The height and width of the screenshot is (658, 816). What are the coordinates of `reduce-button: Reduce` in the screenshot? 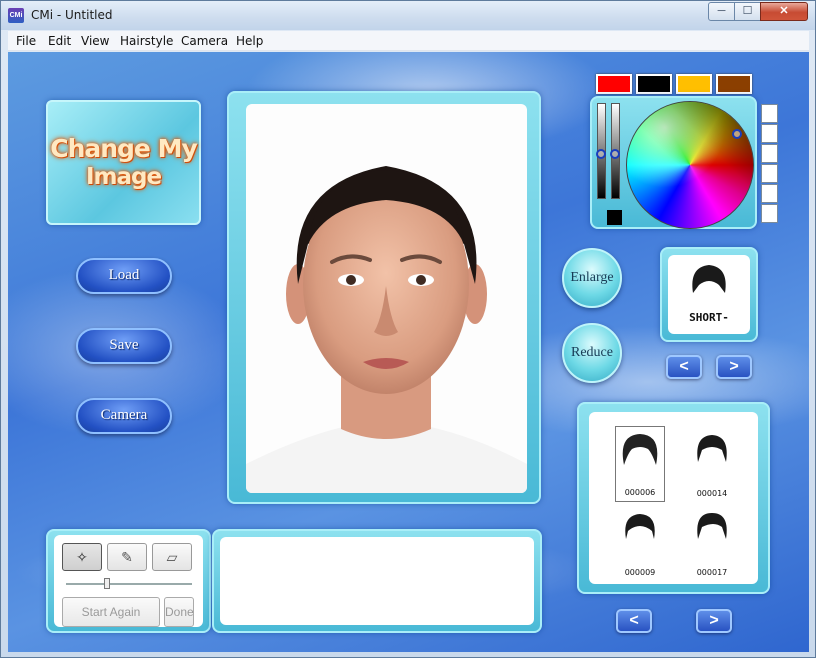 It's located at (592, 353).